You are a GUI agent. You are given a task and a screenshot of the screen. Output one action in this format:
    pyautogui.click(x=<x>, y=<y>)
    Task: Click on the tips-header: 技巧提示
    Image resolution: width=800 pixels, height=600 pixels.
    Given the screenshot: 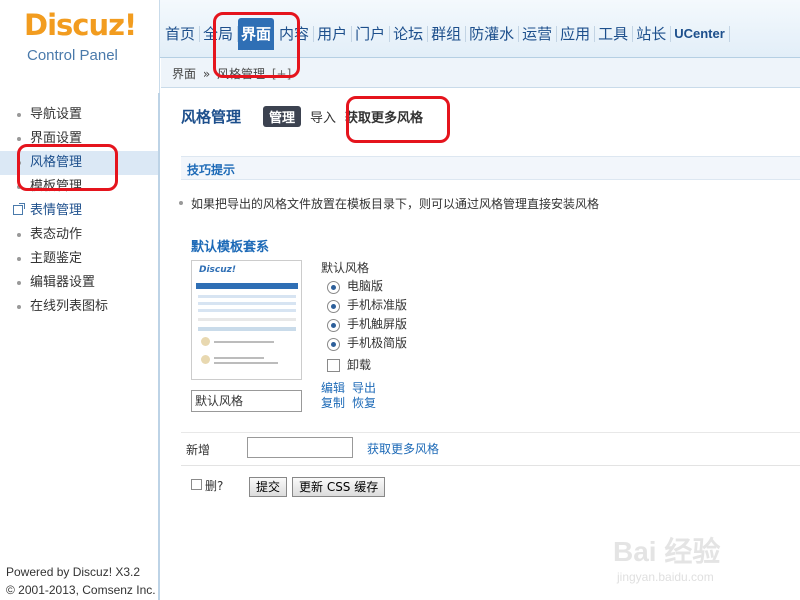 What is the action you would take?
    pyautogui.click(x=490, y=168)
    